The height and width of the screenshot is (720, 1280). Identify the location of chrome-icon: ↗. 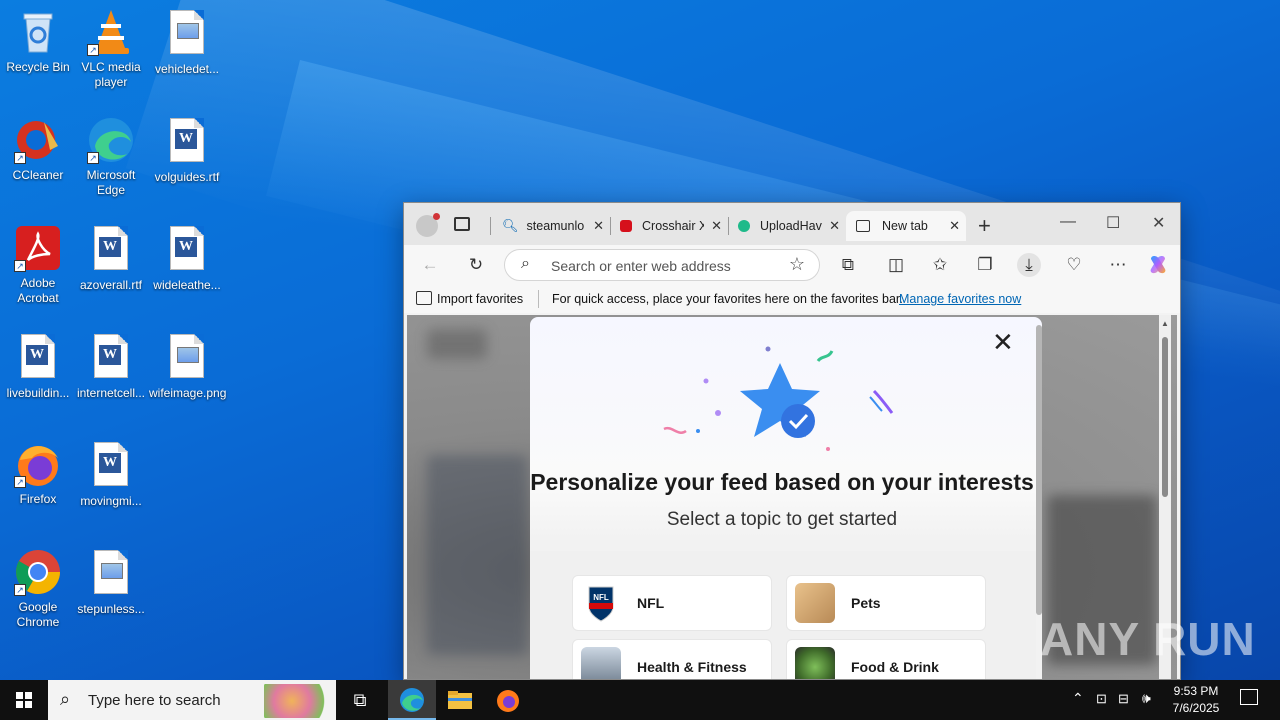
(38, 572).